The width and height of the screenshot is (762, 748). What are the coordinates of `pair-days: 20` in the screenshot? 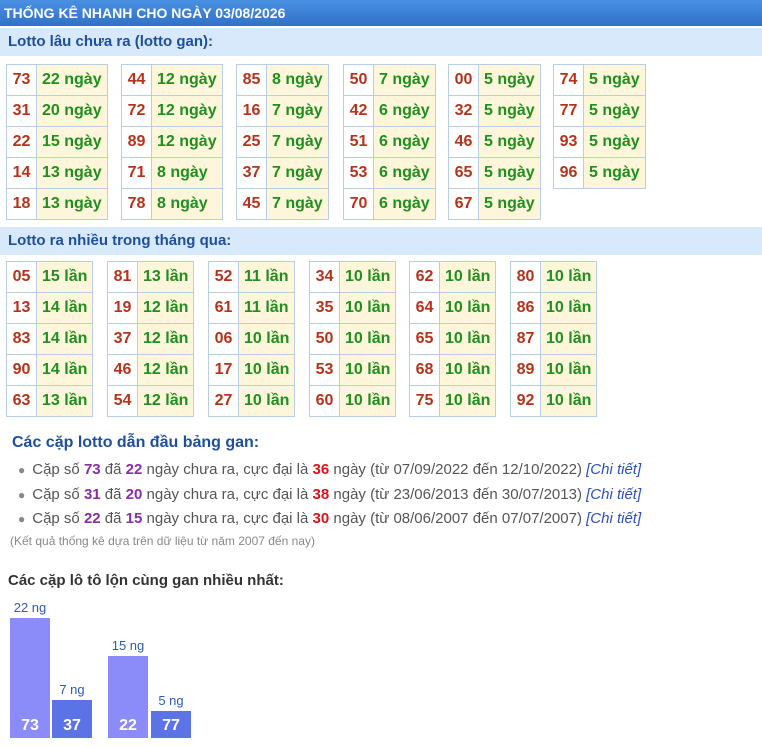 It's located at (134, 494).